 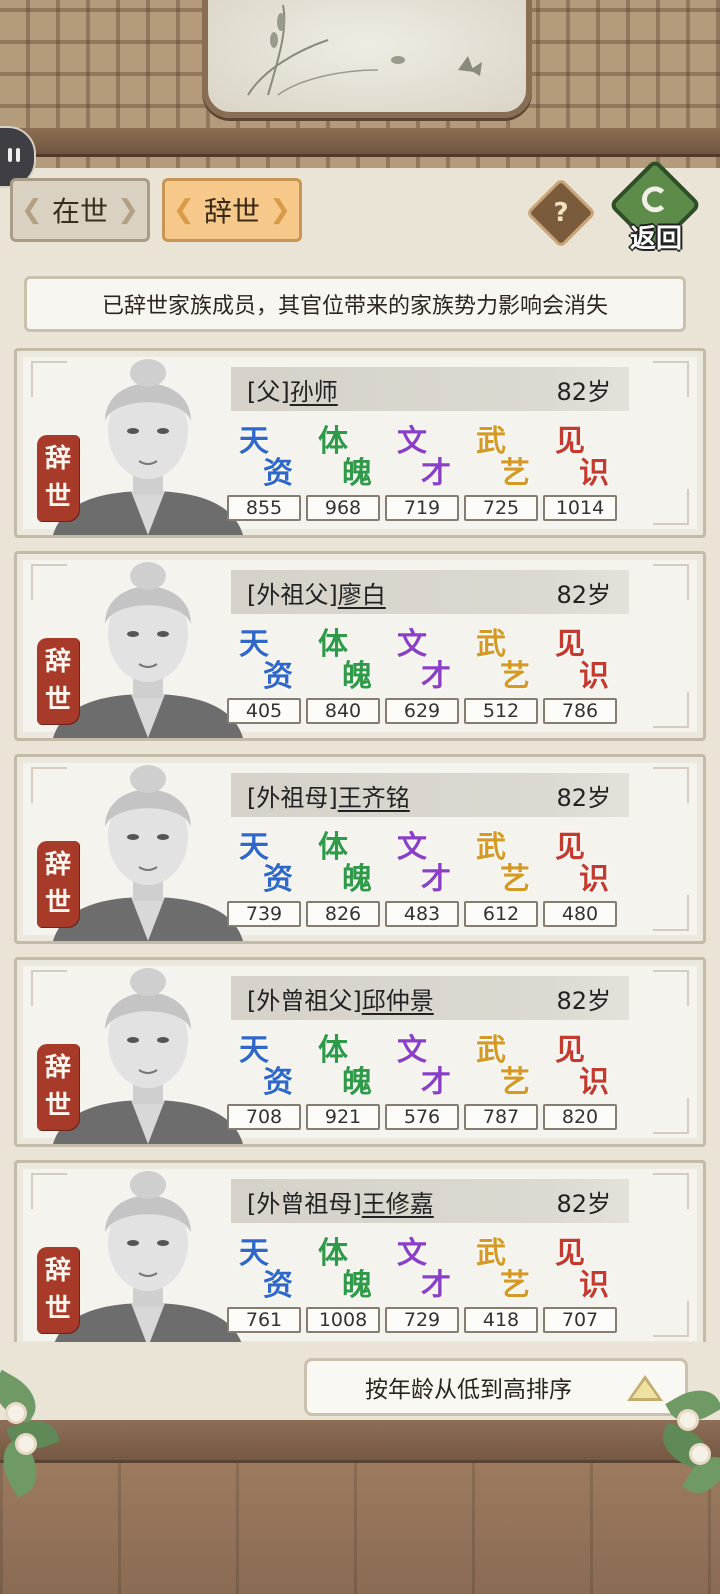 I want to click on tab-alive-label: 在世, so click(x=79, y=211).